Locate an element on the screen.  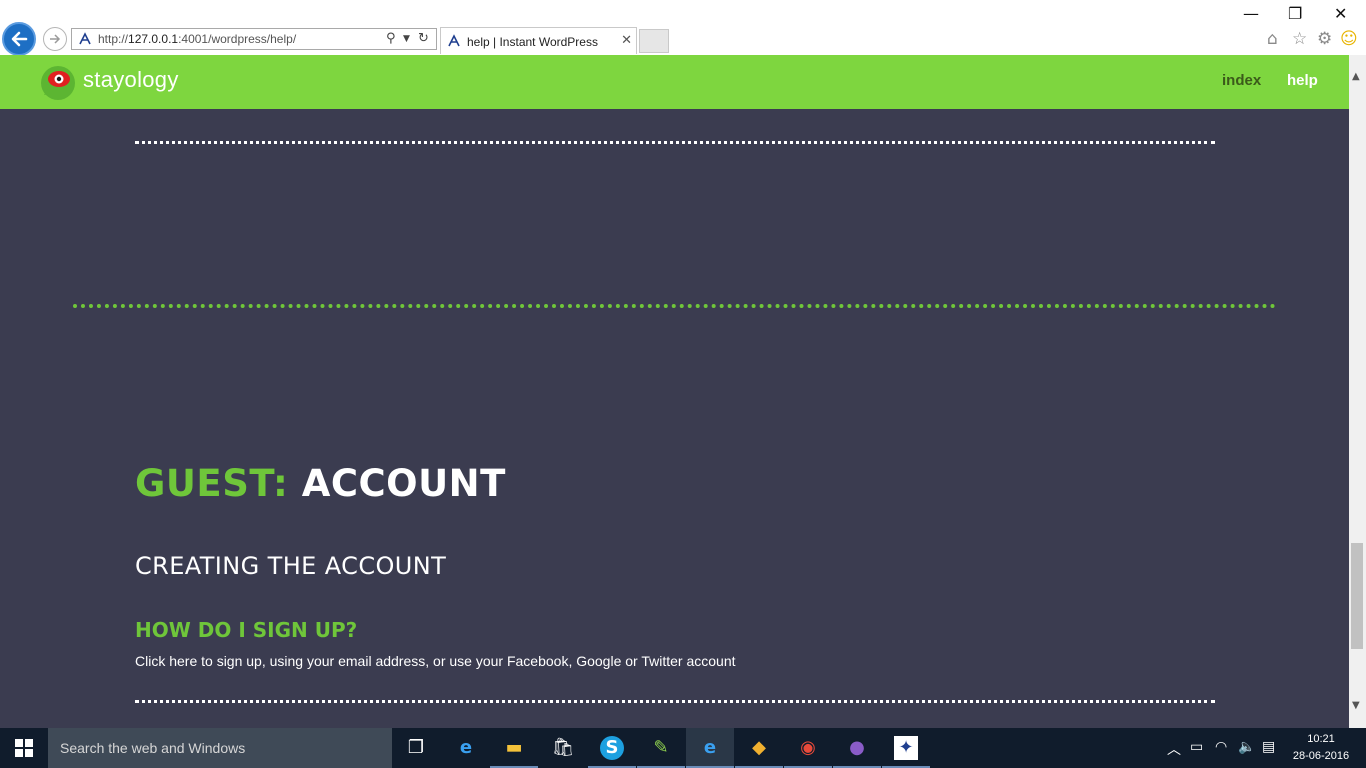
github-app: ● is located at coordinates (857, 748).